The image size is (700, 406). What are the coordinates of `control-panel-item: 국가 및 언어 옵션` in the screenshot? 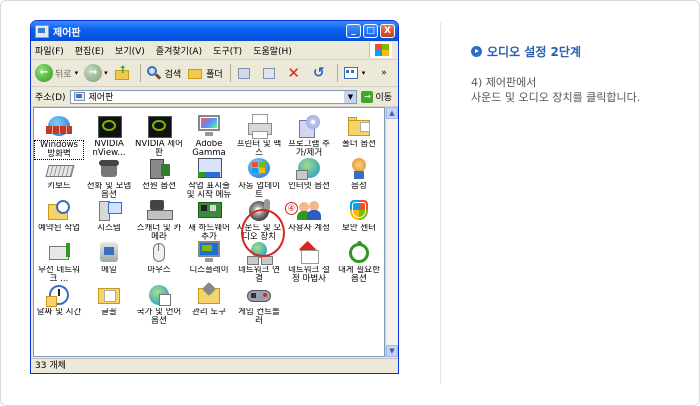 It's located at (159, 302).